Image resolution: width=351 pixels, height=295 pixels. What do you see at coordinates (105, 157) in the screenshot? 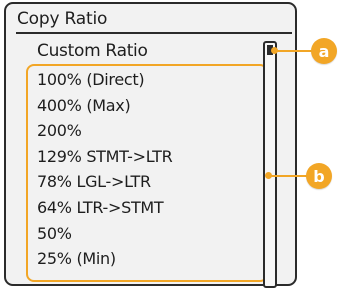
I see `ratio-item-129-stmt-ltr: 129% STMT->LTR` at bounding box center [105, 157].